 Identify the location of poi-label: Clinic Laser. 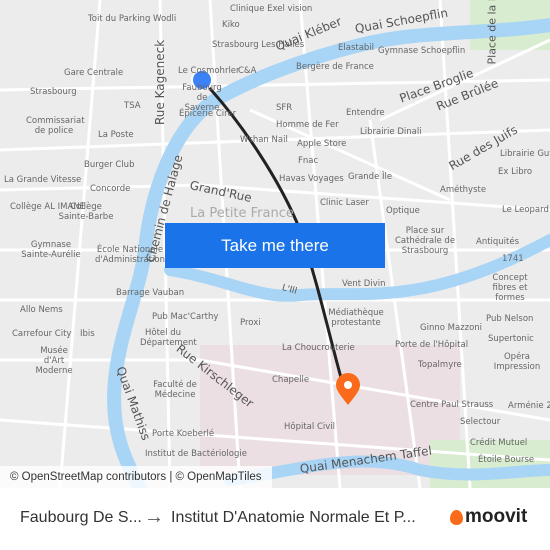
(344, 203).